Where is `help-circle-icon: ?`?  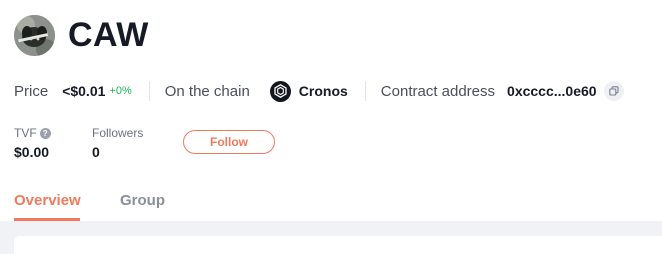
help-circle-icon: ? is located at coordinates (45, 133).